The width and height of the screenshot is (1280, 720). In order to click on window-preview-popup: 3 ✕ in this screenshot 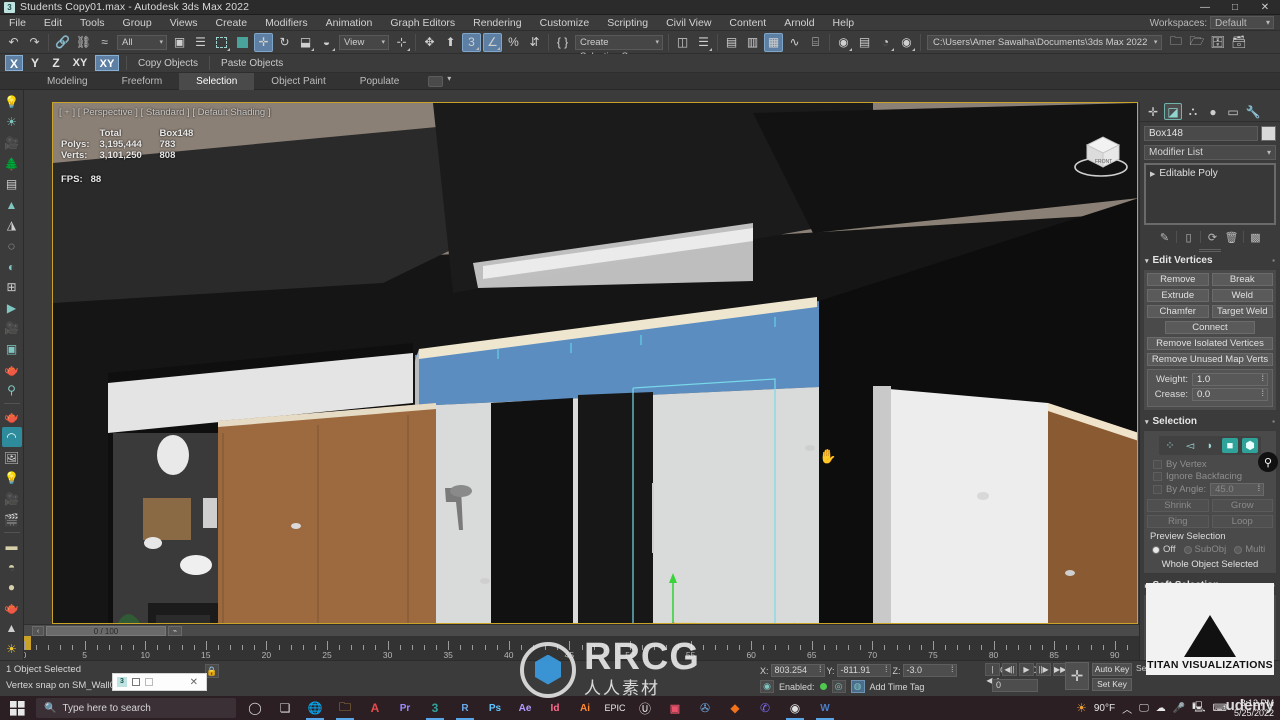, I will do `click(159, 682)`.